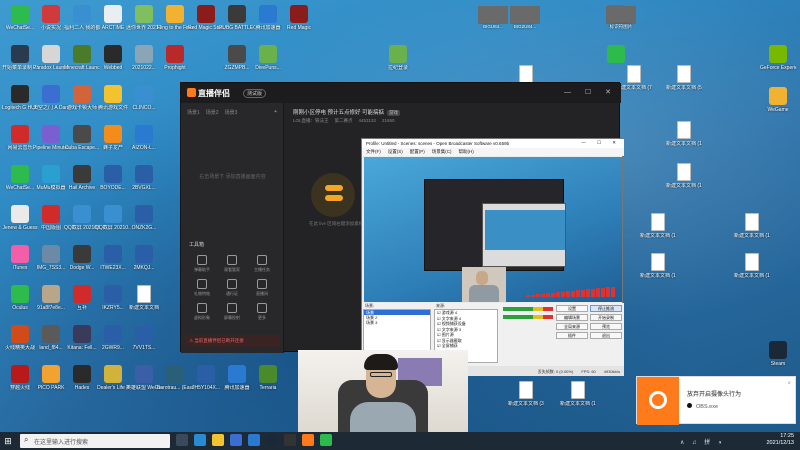  What do you see at coordinates (395, 152) in the screenshot?
I see `obs-menu-item: 设置(S)` at bounding box center [395, 152].